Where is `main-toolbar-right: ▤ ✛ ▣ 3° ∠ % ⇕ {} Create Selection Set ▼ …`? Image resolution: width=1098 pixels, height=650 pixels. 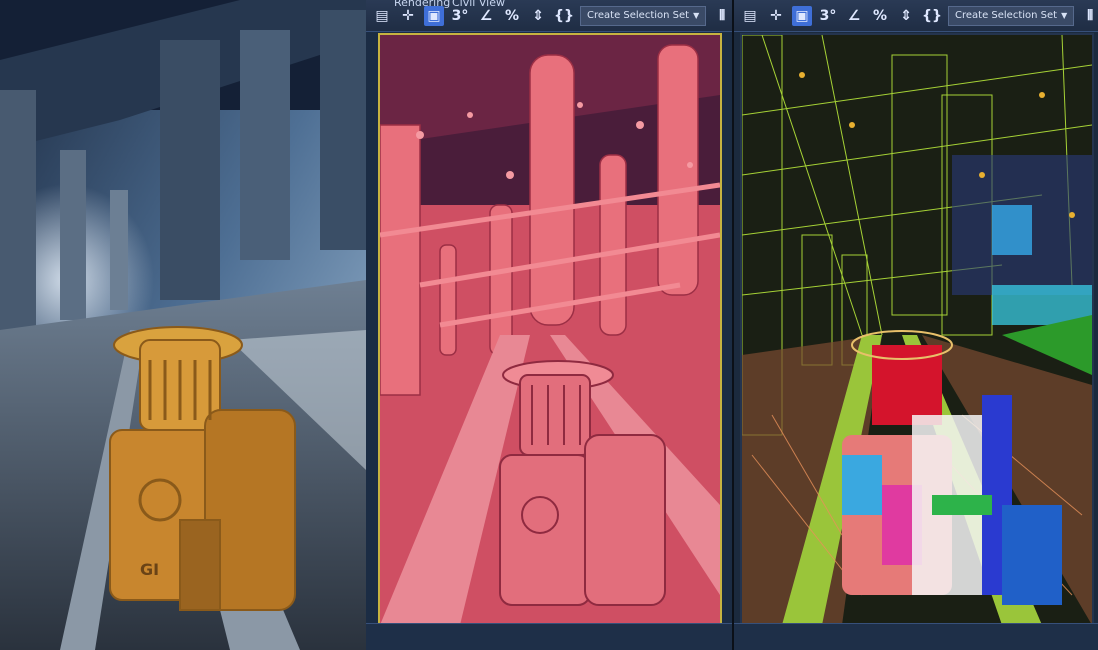
main-toolbar-right: ▤ ✛ ▣ 3° ∠ % ⇕ {} Create Selection Set ▼ … is located at coordinates (916, 16).